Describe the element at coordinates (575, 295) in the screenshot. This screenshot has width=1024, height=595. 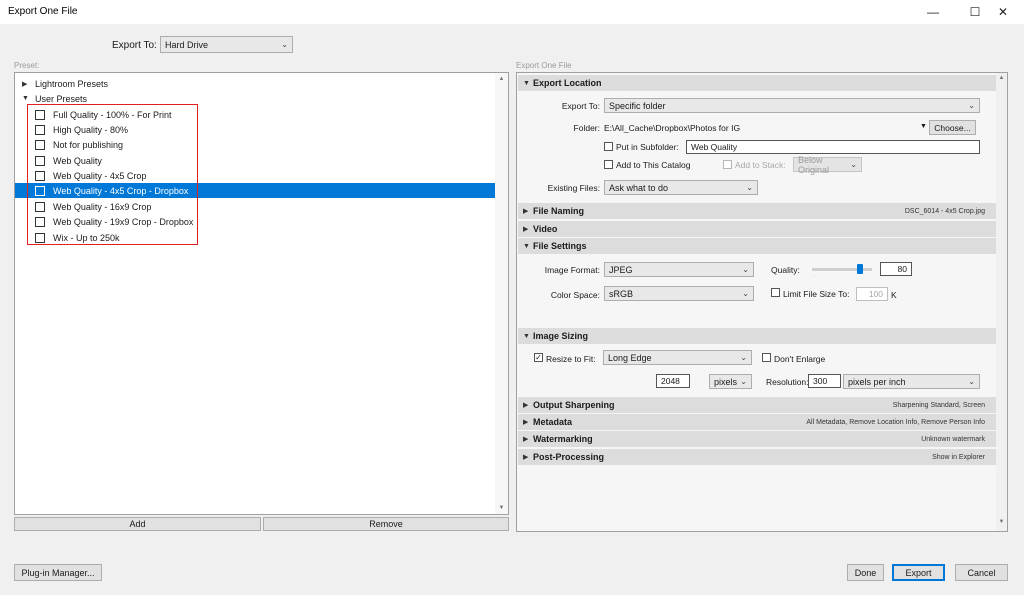
I see `color-space-label: Color Space:` at that location.